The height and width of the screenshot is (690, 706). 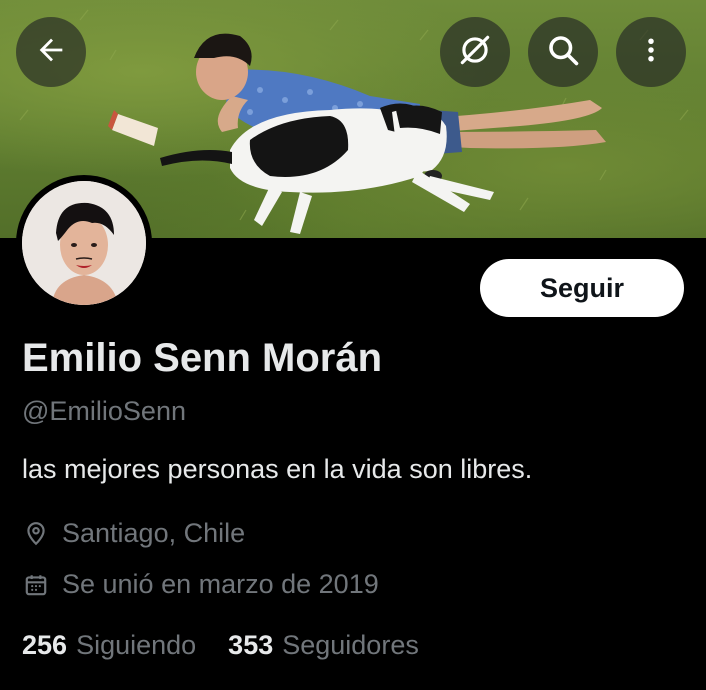 What do you see at coordinates (36, 585) in the screenshot?
I see `calendar-icon` at bounding box center [36, 585].